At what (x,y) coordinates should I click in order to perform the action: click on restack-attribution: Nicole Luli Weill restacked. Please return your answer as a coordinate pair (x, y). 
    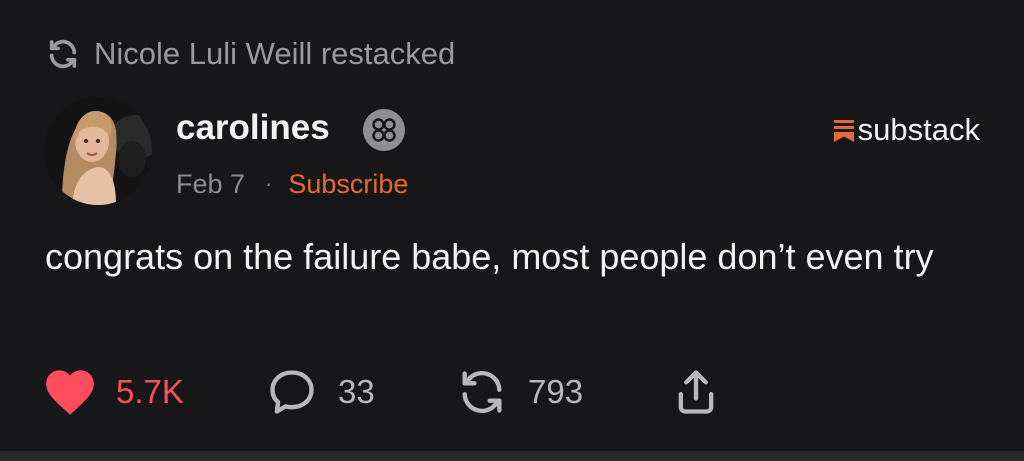
    Looking at the image, I should click on (250, 54).